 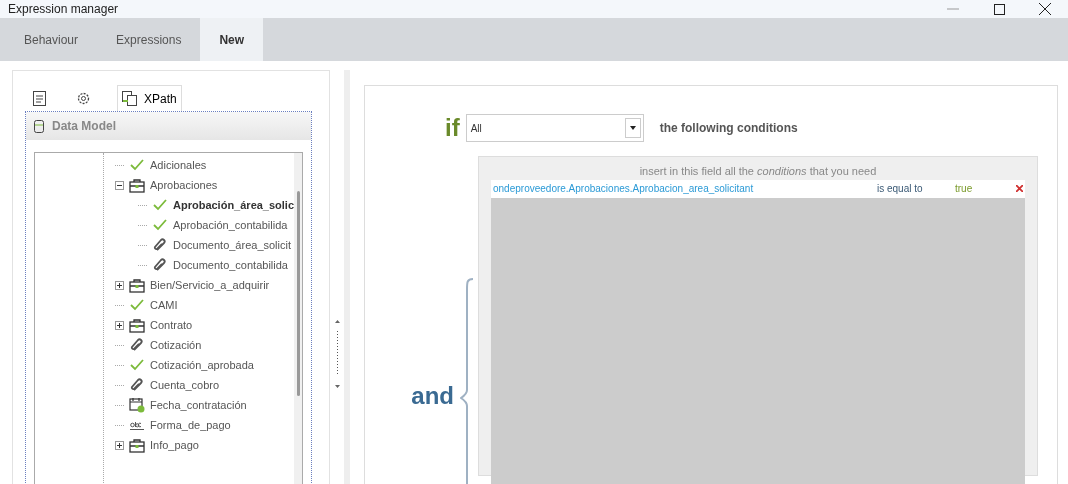 What do you see at coordinates (234, 205) in the screenshot?
I see `tree-item: Aprobación_área_solic` at bounding box center [234, 205].